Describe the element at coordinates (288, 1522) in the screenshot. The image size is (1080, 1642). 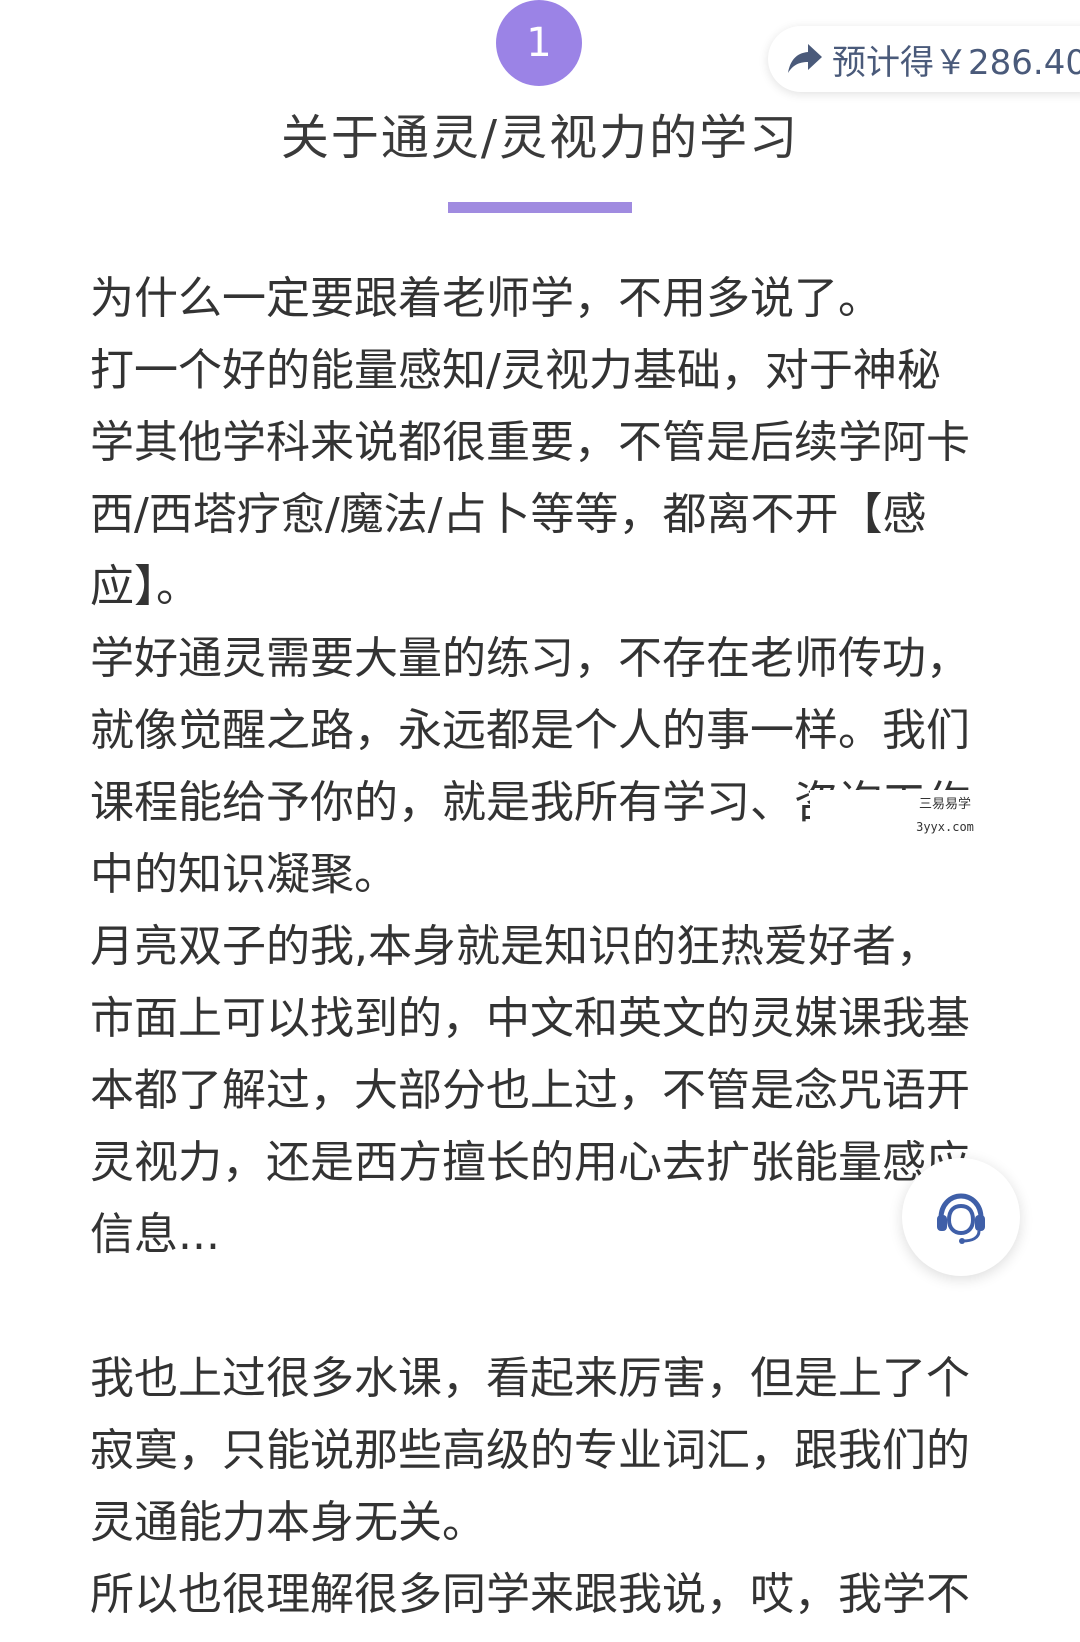
I see `body-line: 灵通能力本身无关。` at that location.